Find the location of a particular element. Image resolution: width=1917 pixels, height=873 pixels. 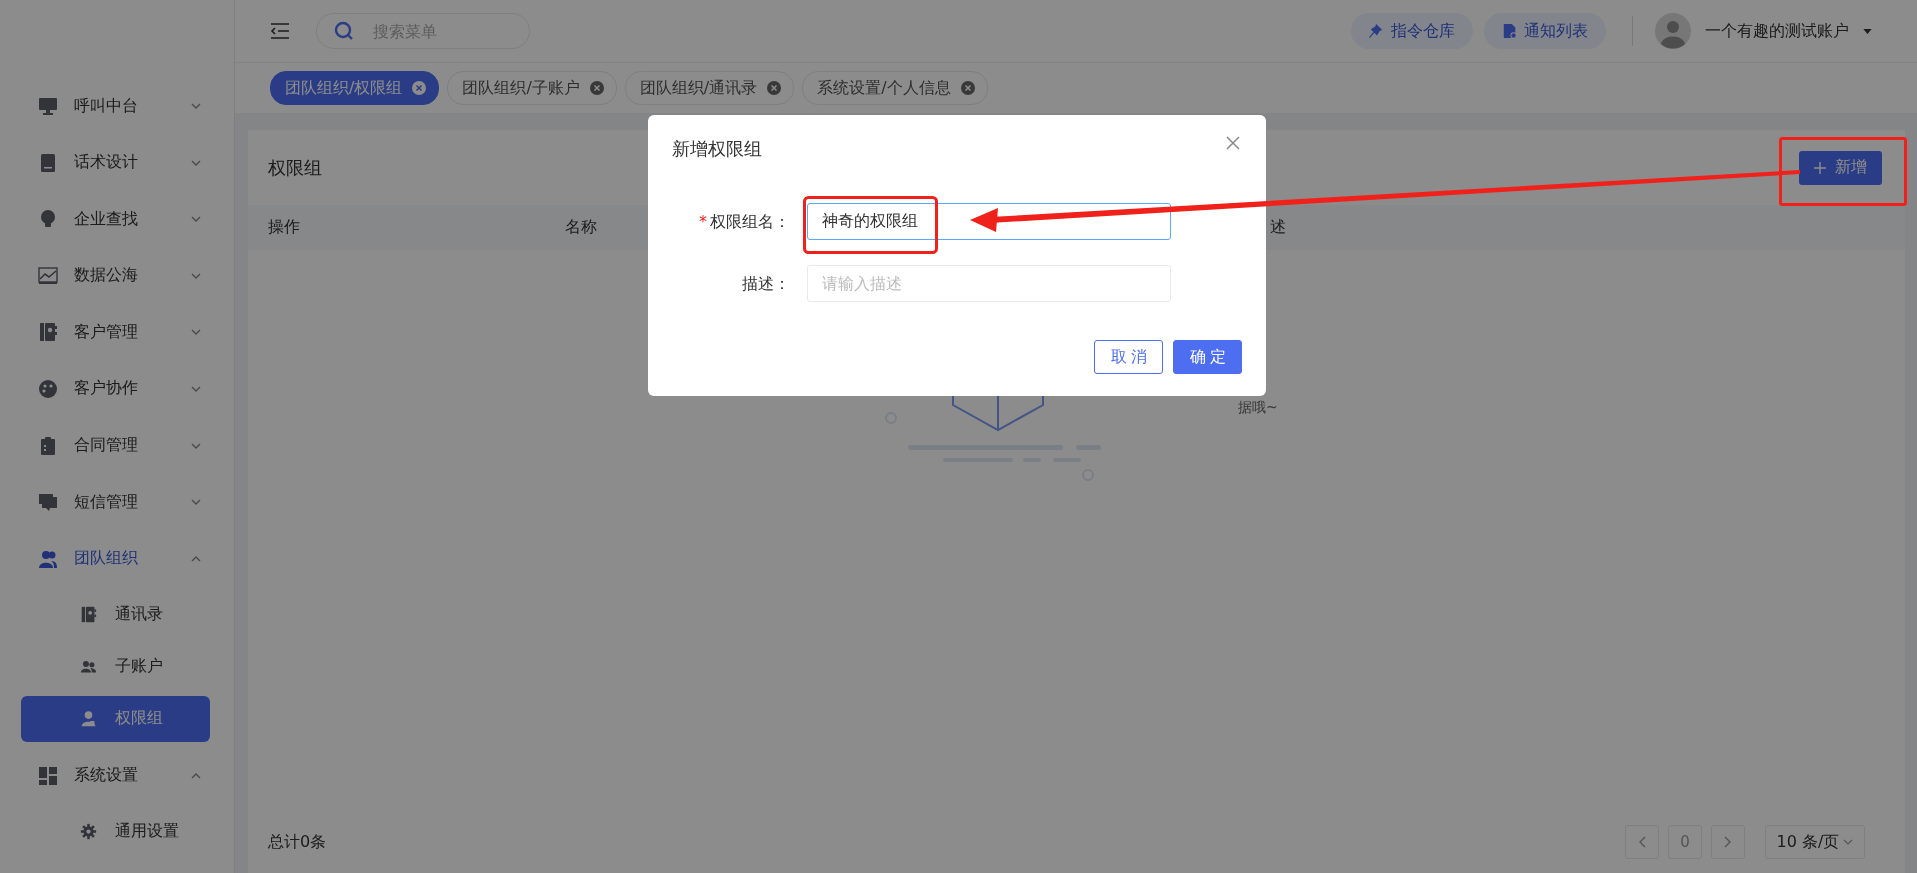

sidebar-subitem: 子账户 is located at coordinates (115, 666).